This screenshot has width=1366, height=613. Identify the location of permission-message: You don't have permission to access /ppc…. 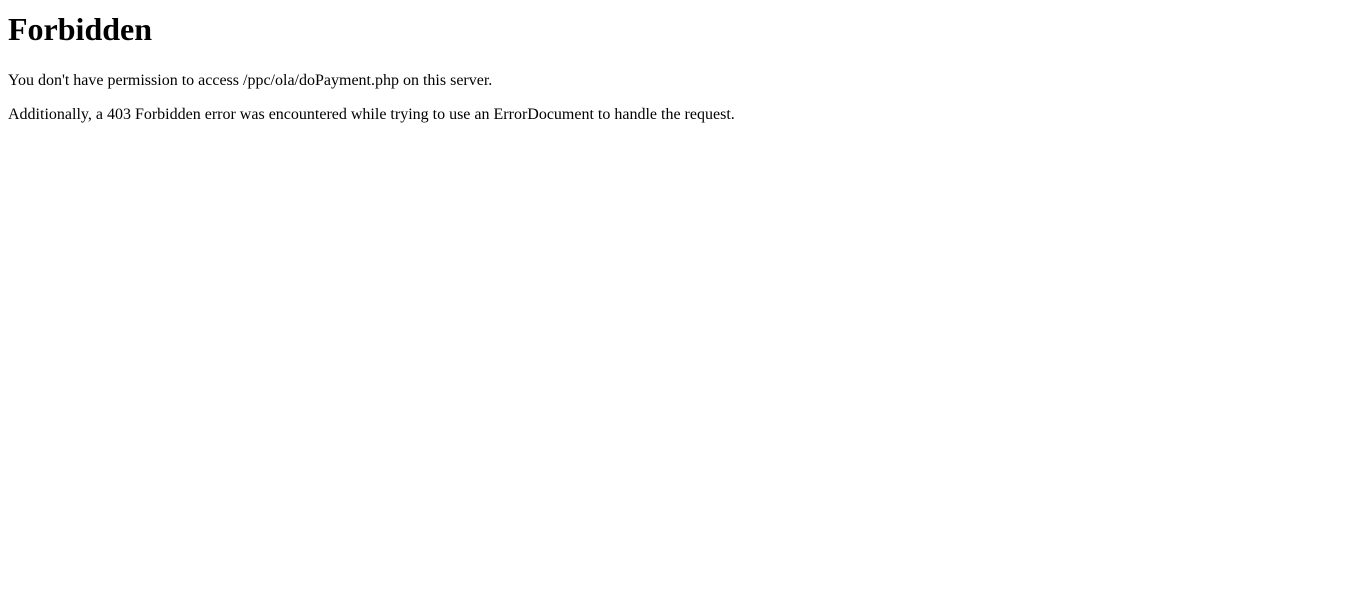
(250, 80).